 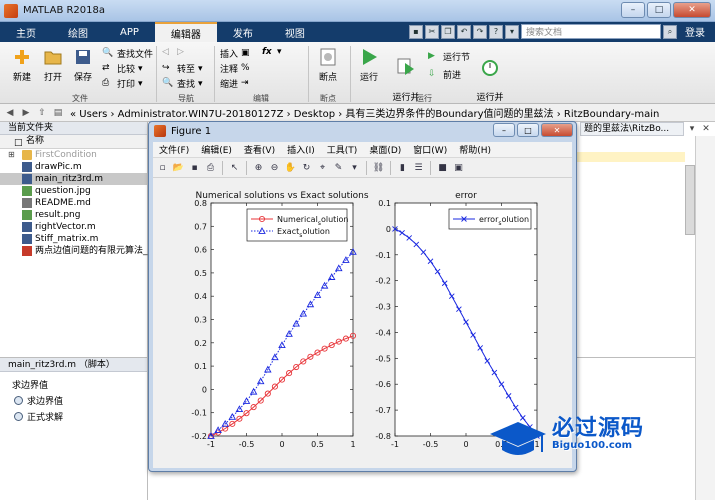 What do you see at coordinates (156, 74) in the screenshot?
I see `ribbon-divider` at bounding box center [156, 74].